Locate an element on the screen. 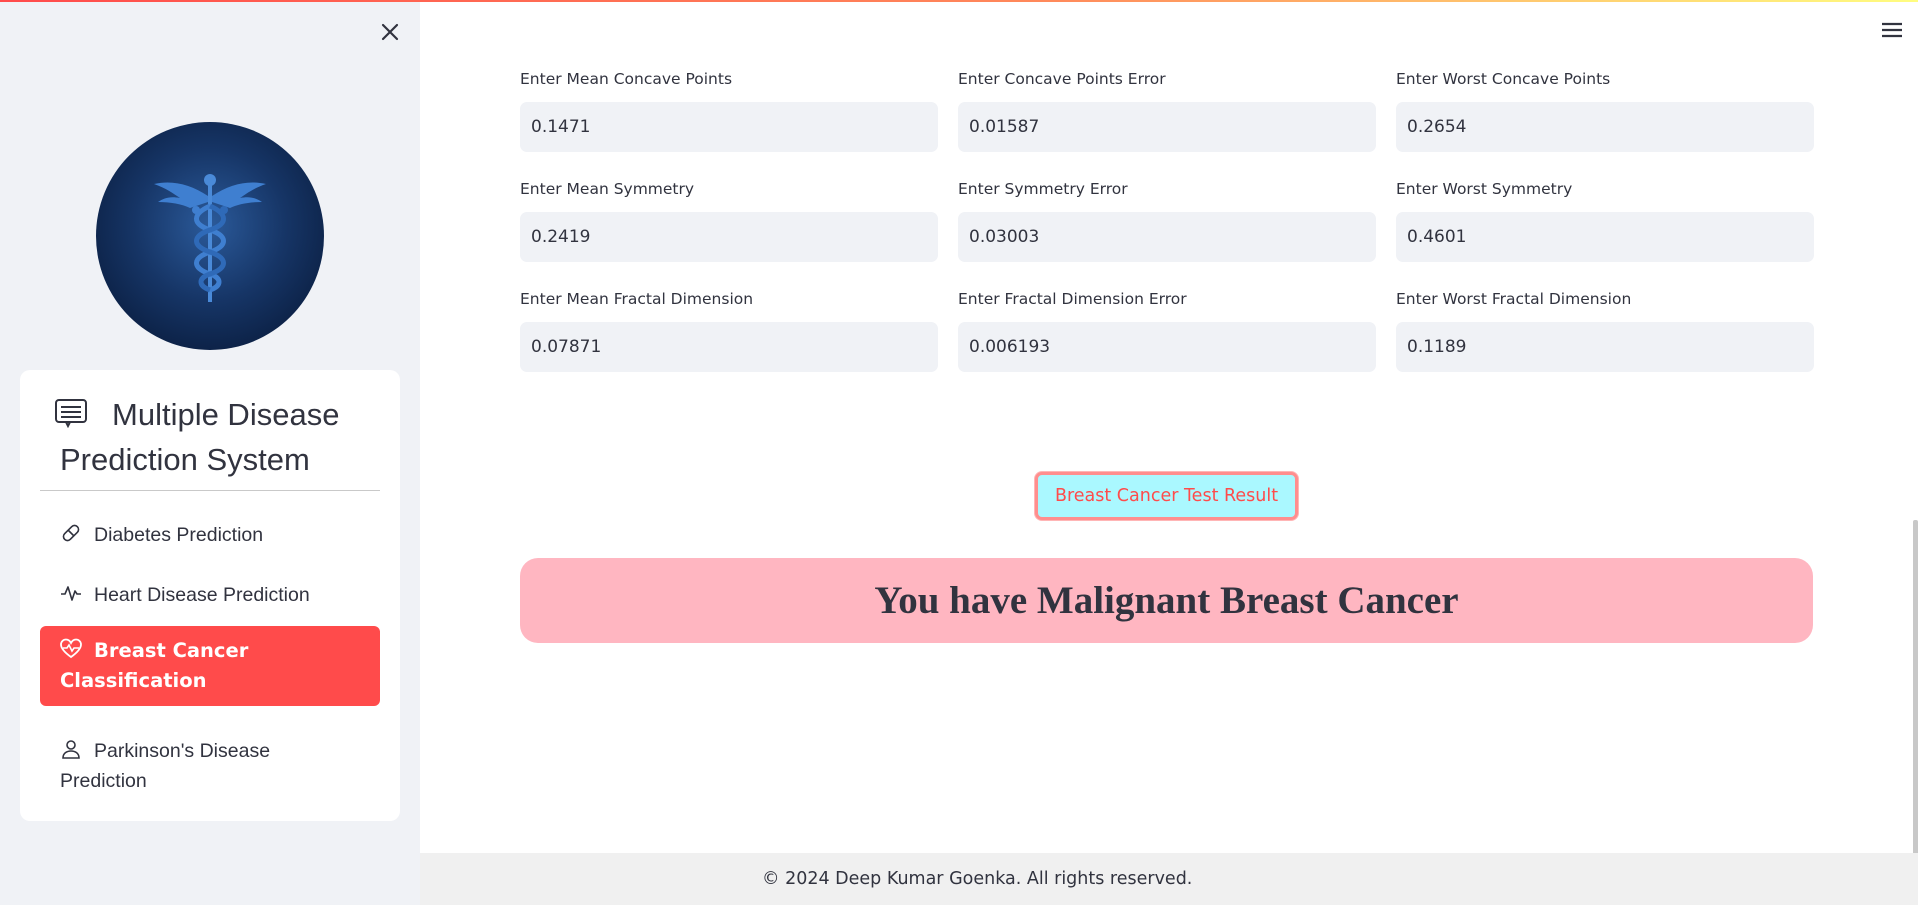 Image resolution: width=1918 pixels, height=905 pixels. menu-item-label: Breast Cancer Classification is located at coordinates (154, 665).